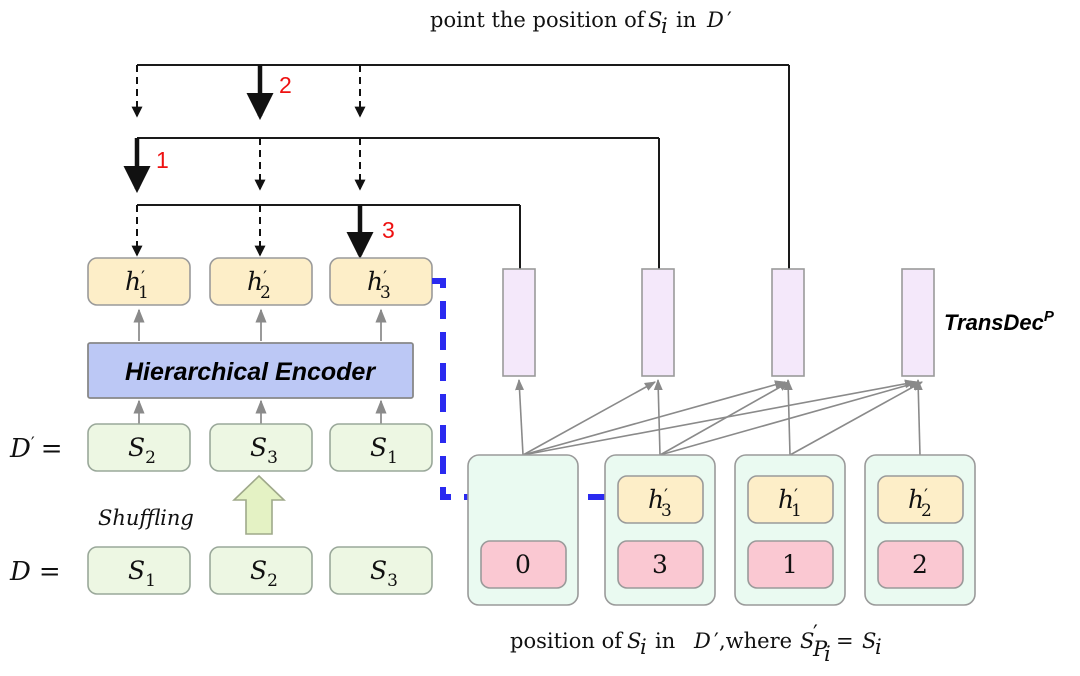 Image resolution: width=1080 pixels, height=676 pixels. Describe the element at coordinates (260, 411) in the screenshot. I see `encoder-input-arrows` at that location.